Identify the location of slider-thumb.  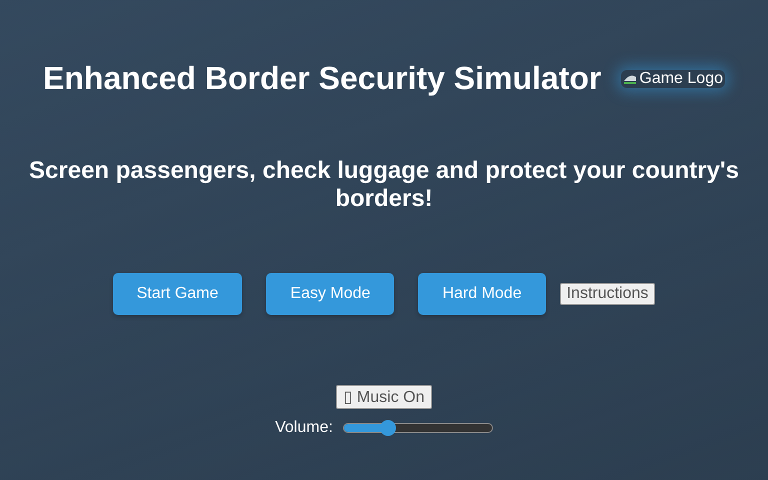
(388, 428).